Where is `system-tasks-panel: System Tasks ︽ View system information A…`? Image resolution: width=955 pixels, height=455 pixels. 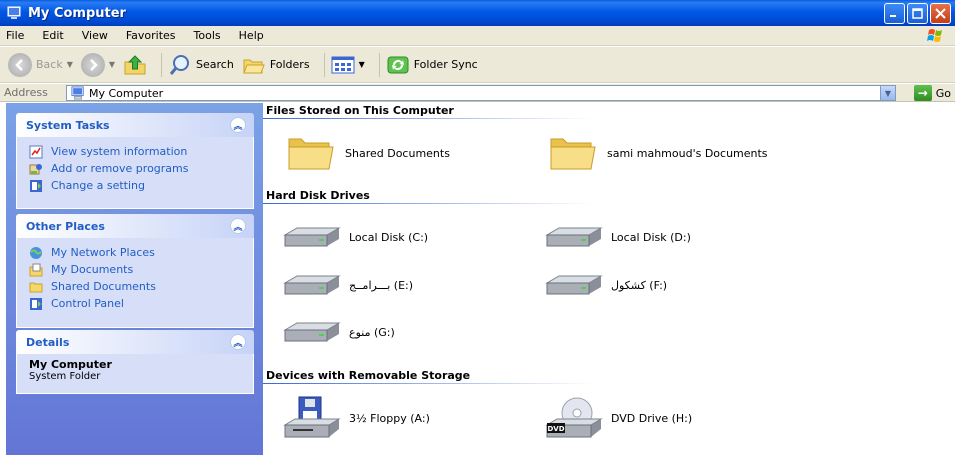 system-tasks-panel: System Tasks ︽ View system information A… is located at coordinates (135, 161).